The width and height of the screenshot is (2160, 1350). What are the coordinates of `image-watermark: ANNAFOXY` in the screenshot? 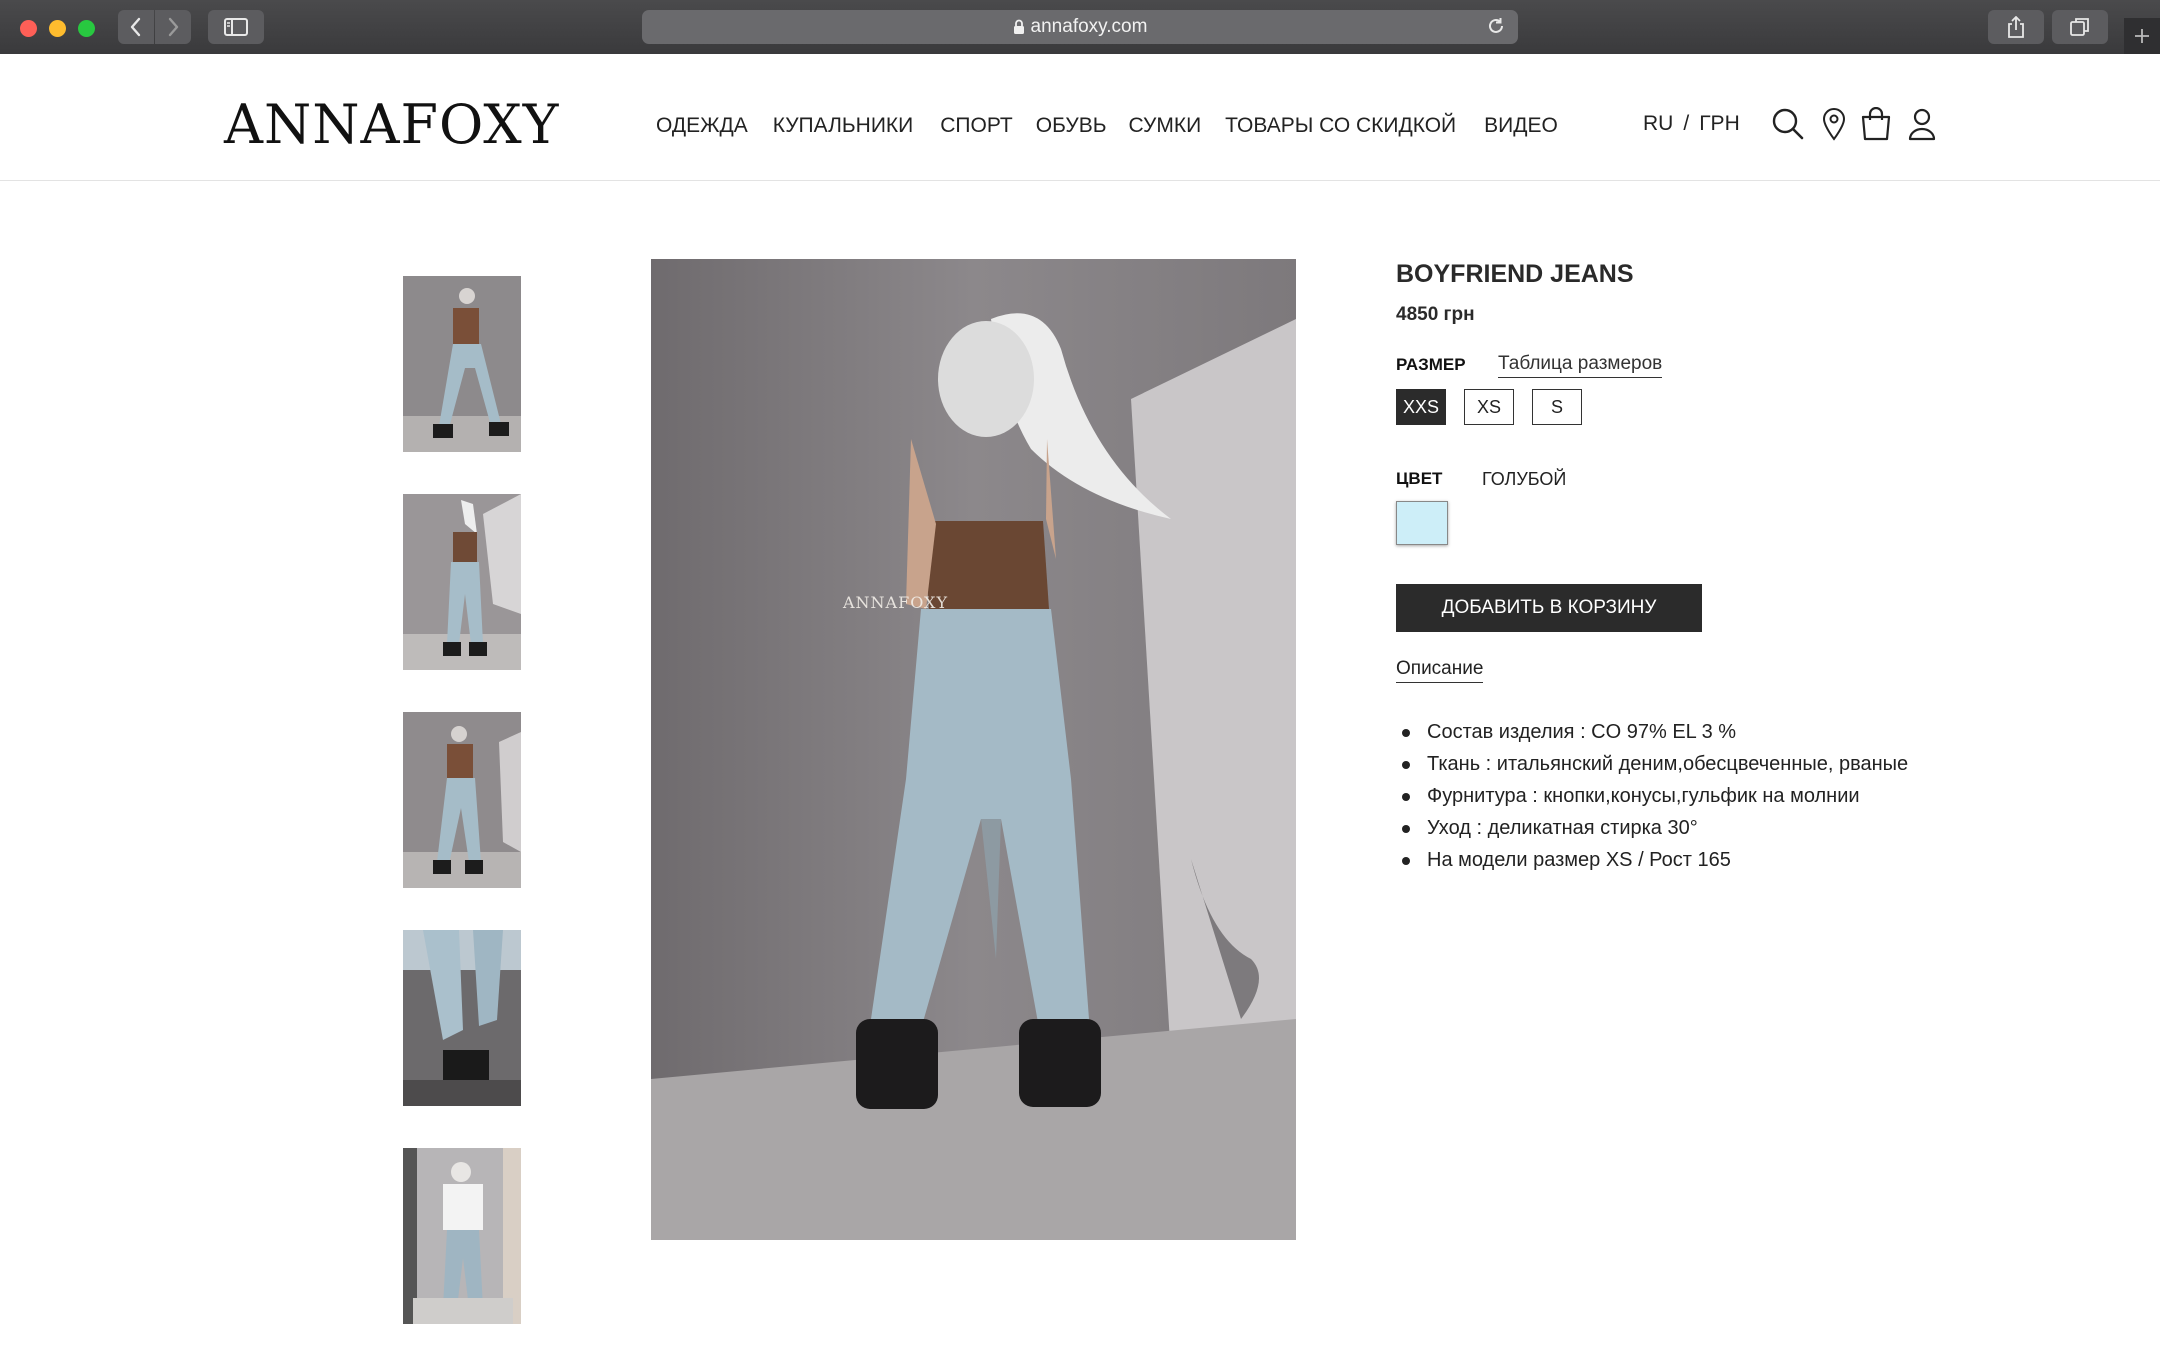 It's located at (895, 602).